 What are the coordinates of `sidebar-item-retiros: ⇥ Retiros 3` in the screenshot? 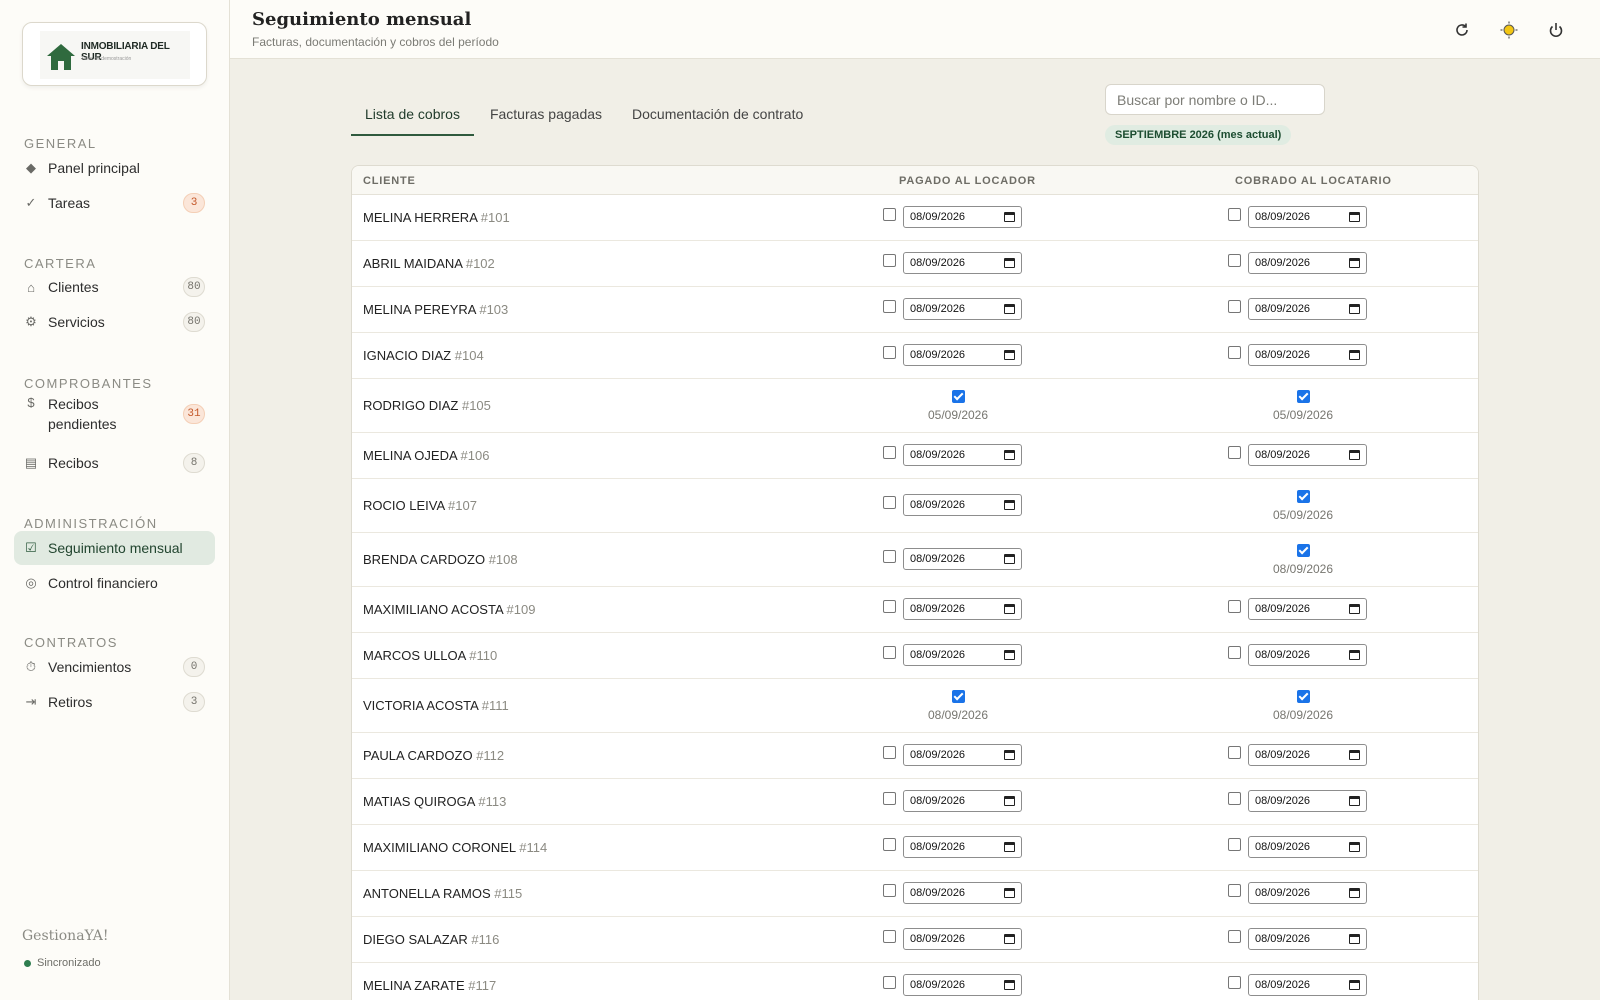 It's located at (114, 702).